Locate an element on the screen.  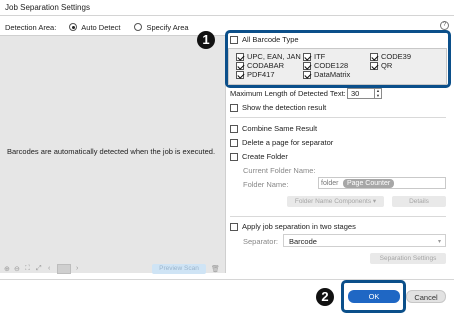
delete-page-checkbox is located at coordinates (234, 142).